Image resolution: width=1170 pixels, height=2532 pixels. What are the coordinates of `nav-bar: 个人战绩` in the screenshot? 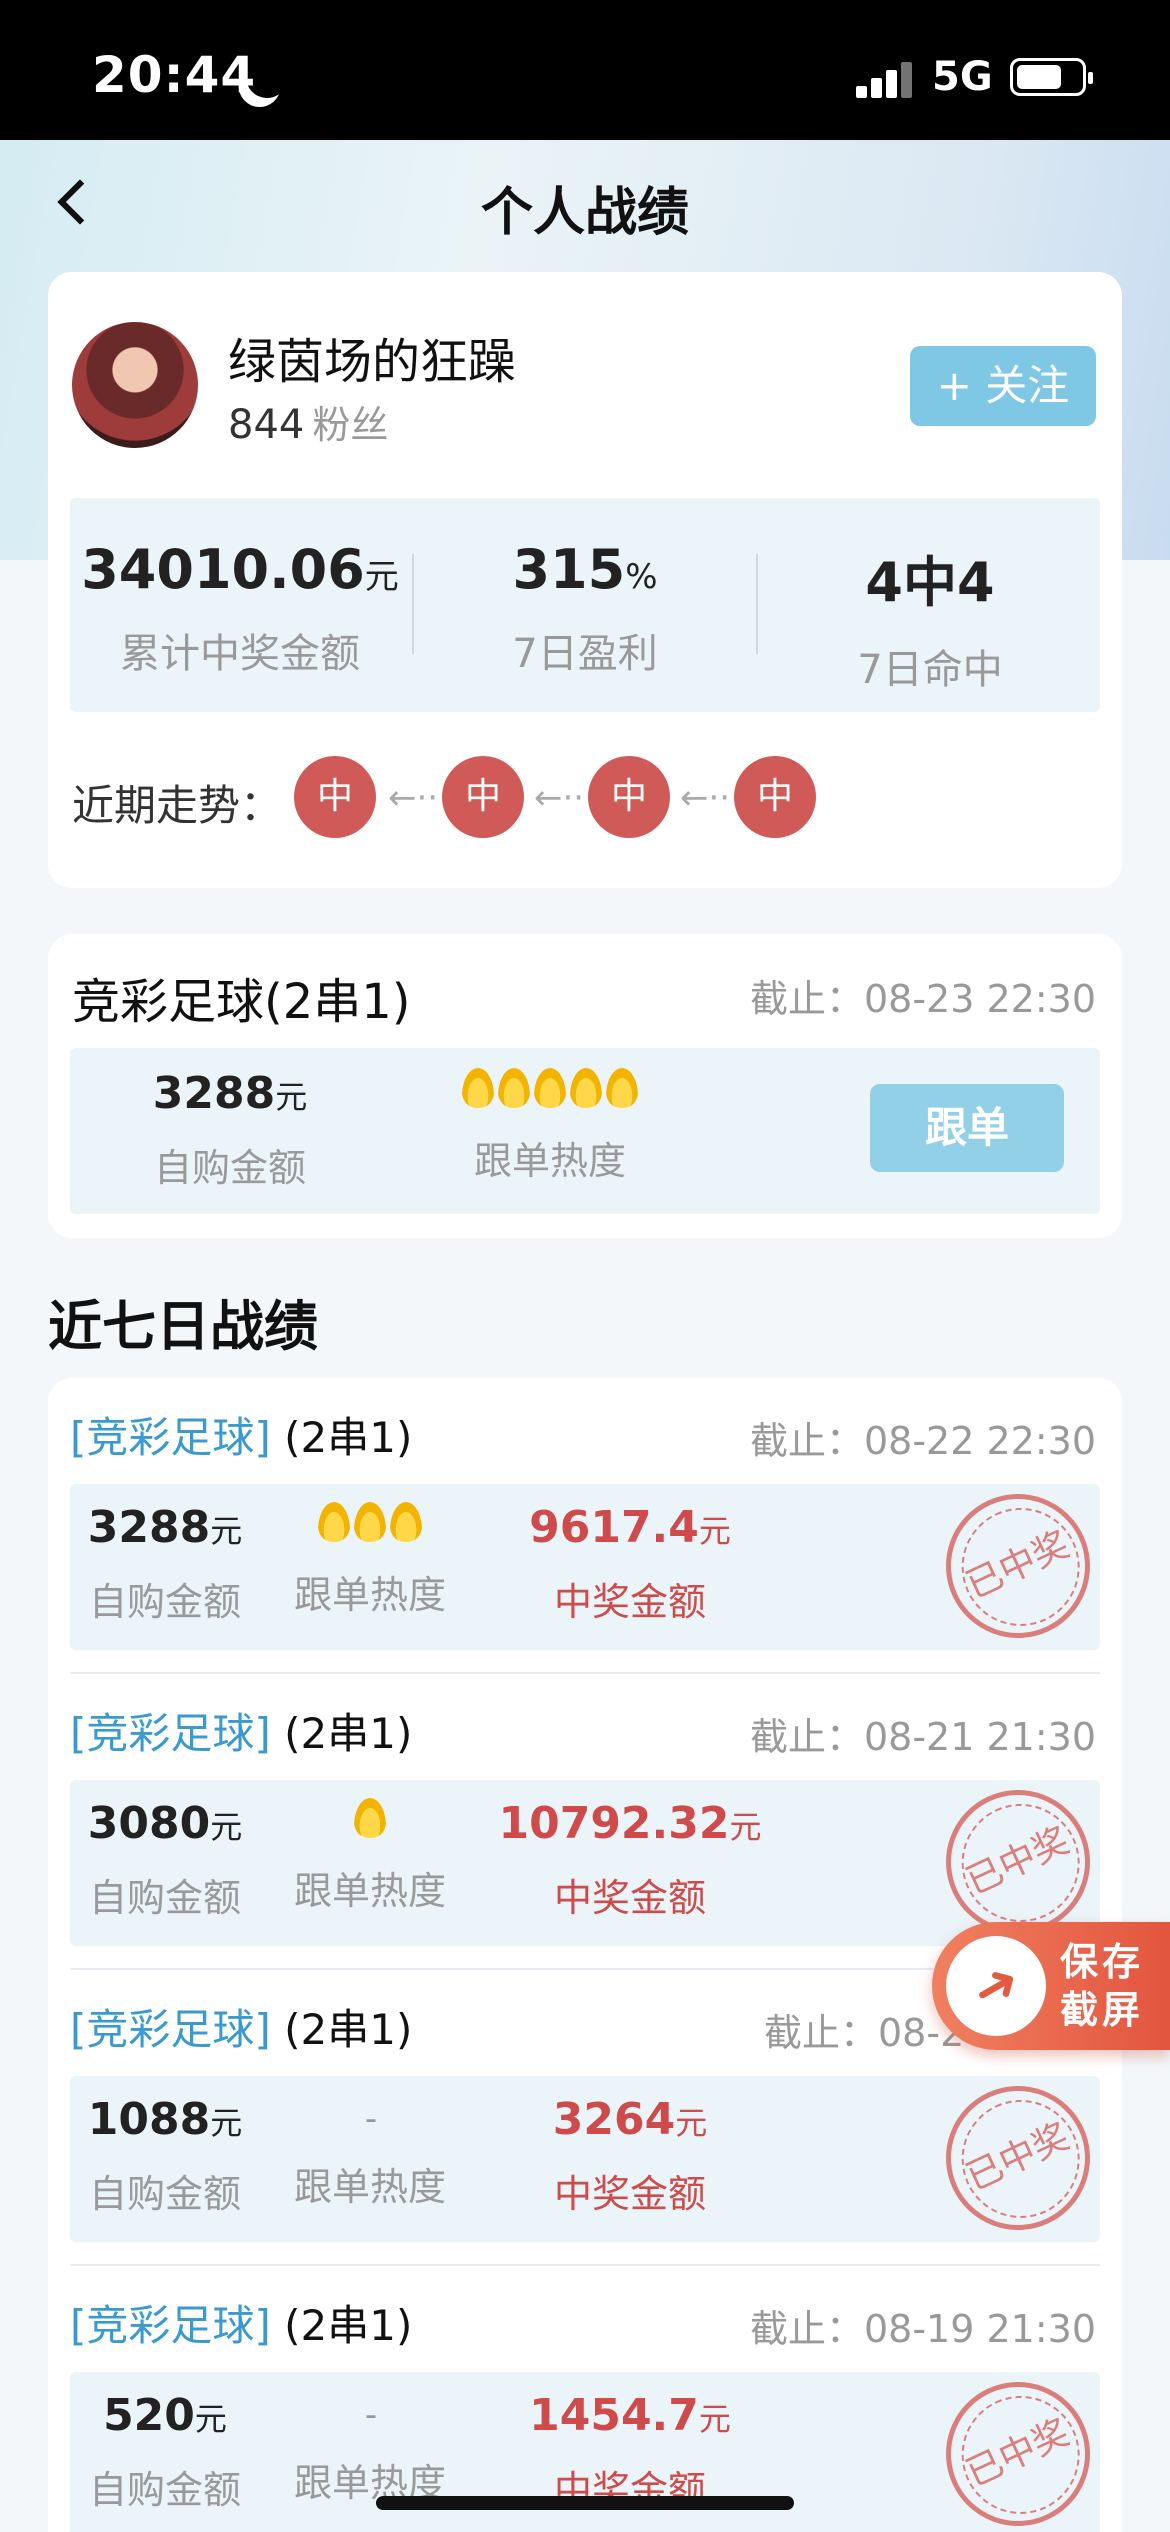 It's located at (585, 205).